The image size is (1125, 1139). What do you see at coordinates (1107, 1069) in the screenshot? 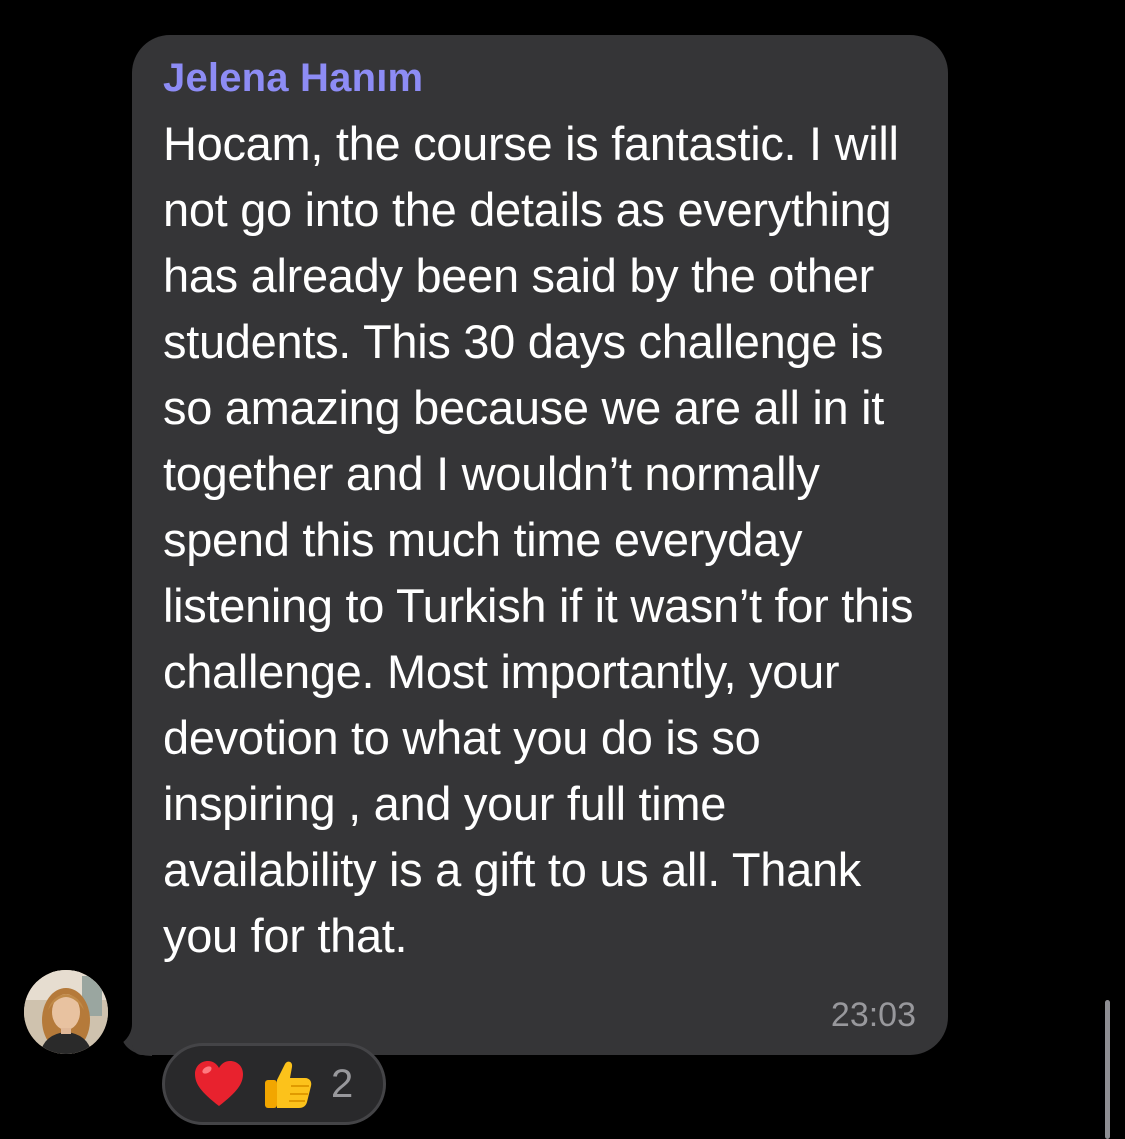
I see `scrollbar` at bounding box center [1107, 1069].